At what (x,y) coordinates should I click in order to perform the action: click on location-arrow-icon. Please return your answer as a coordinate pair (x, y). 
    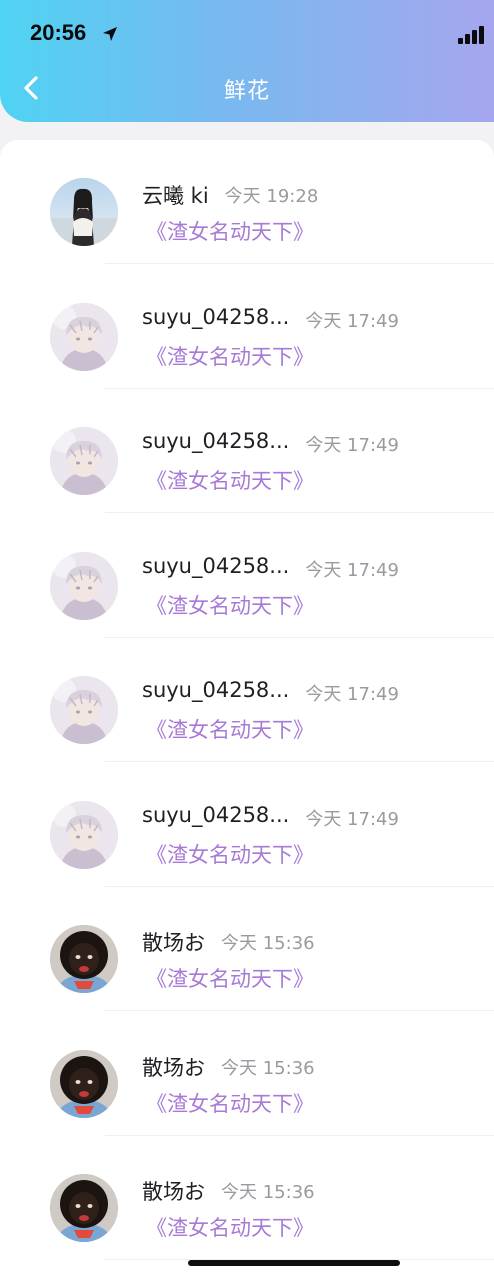
    Looking at the image, I should click on (110, 34).